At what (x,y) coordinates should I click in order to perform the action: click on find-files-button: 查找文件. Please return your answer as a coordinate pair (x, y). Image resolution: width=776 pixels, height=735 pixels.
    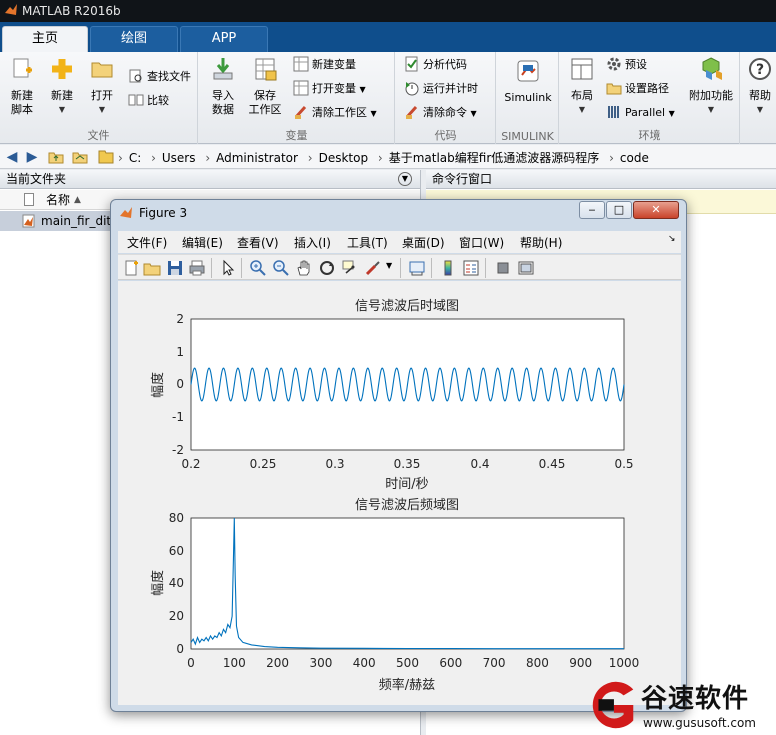
    Looking at the image, I should click on (159, 77).